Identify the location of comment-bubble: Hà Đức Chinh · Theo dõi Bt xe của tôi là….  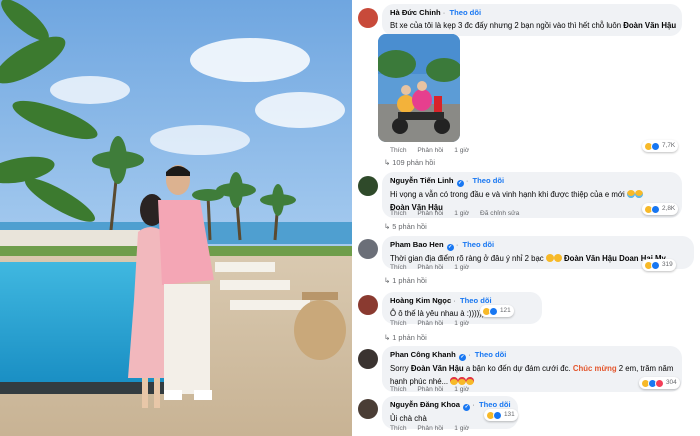
(532, 20).